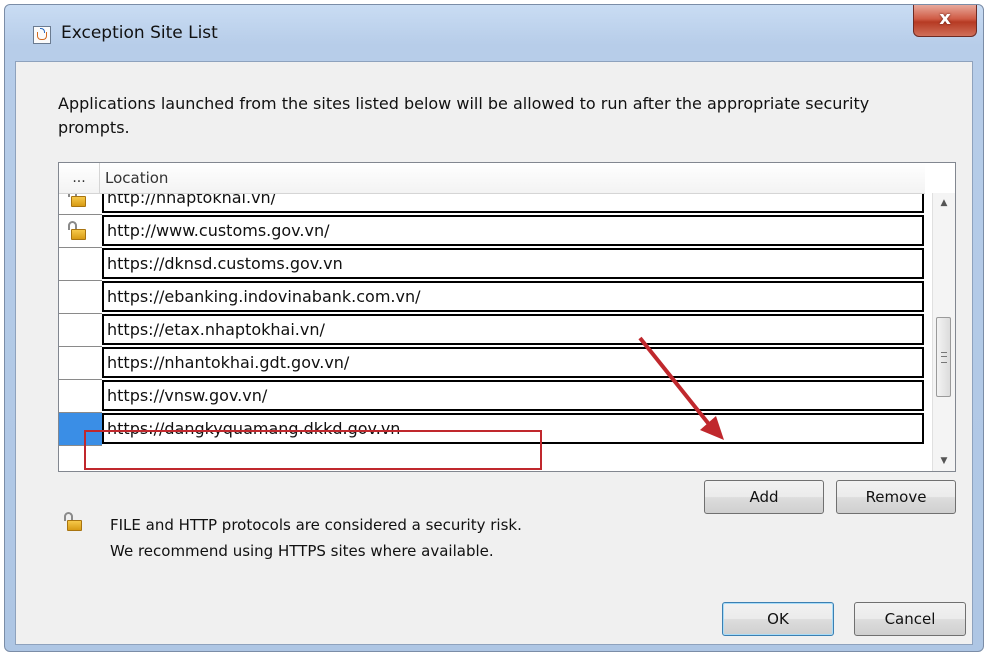 The width and height of the screenshot is (989, 656). I want to click on vertical-scrollbar: ▲ ▼, so click(943, 332).